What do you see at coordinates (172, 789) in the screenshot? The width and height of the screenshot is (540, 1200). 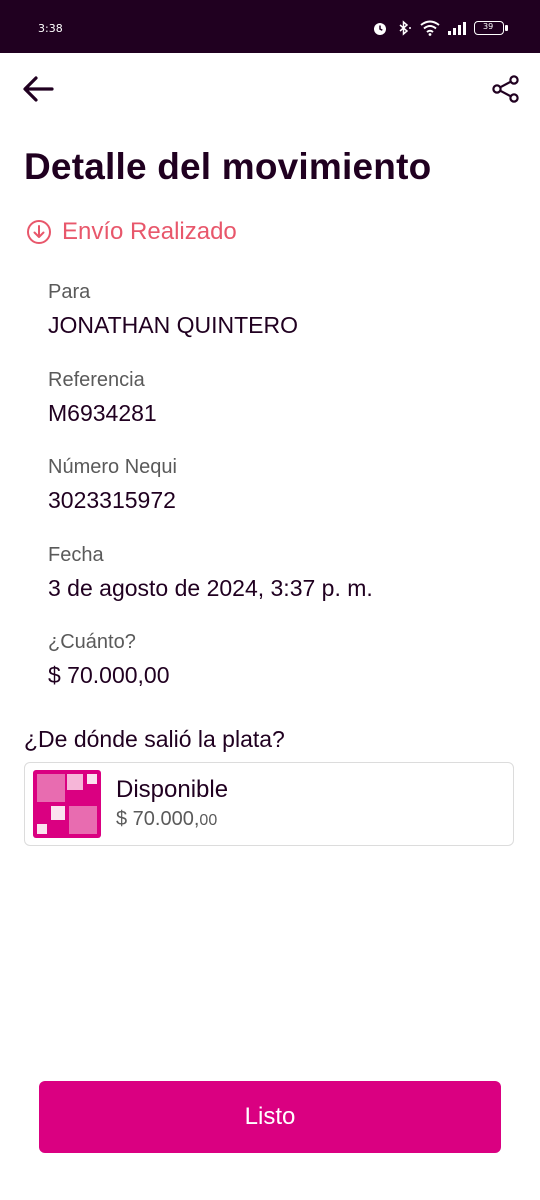 I see `source-account-name: Disponible` at bounding box center [172, 789].